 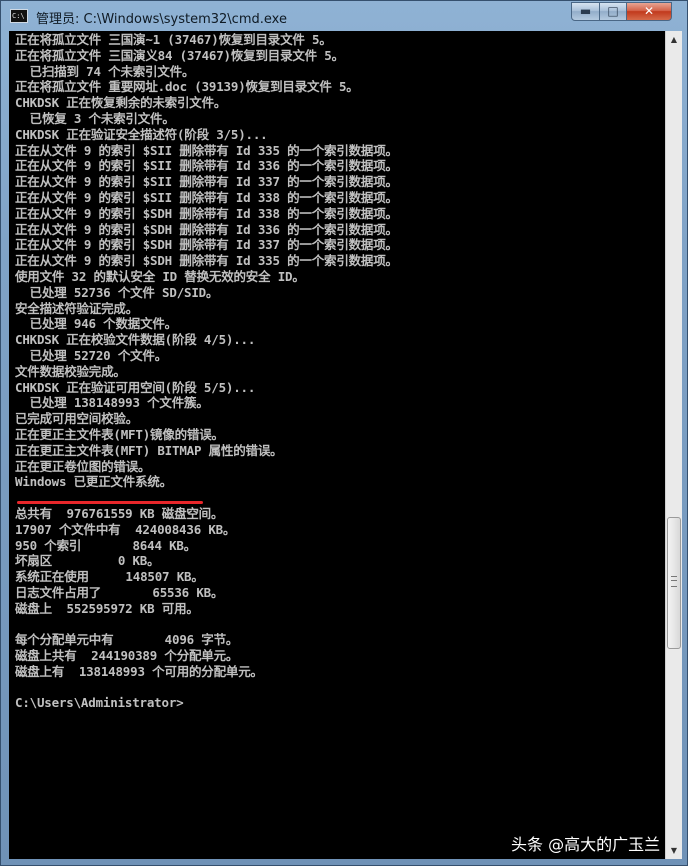 I want to click on console-line: 坏扇区 0 KB。, so click(x=87, y=561).